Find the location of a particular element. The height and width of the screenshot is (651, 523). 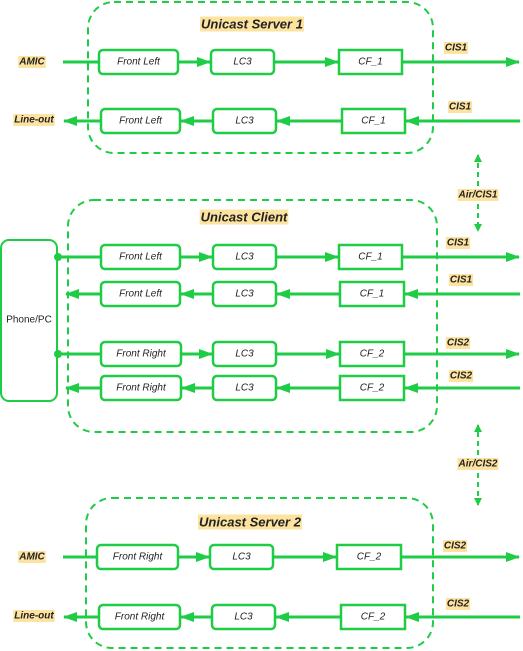

air-link-label: Air/CIS2 is located at coordinates (478, 464).